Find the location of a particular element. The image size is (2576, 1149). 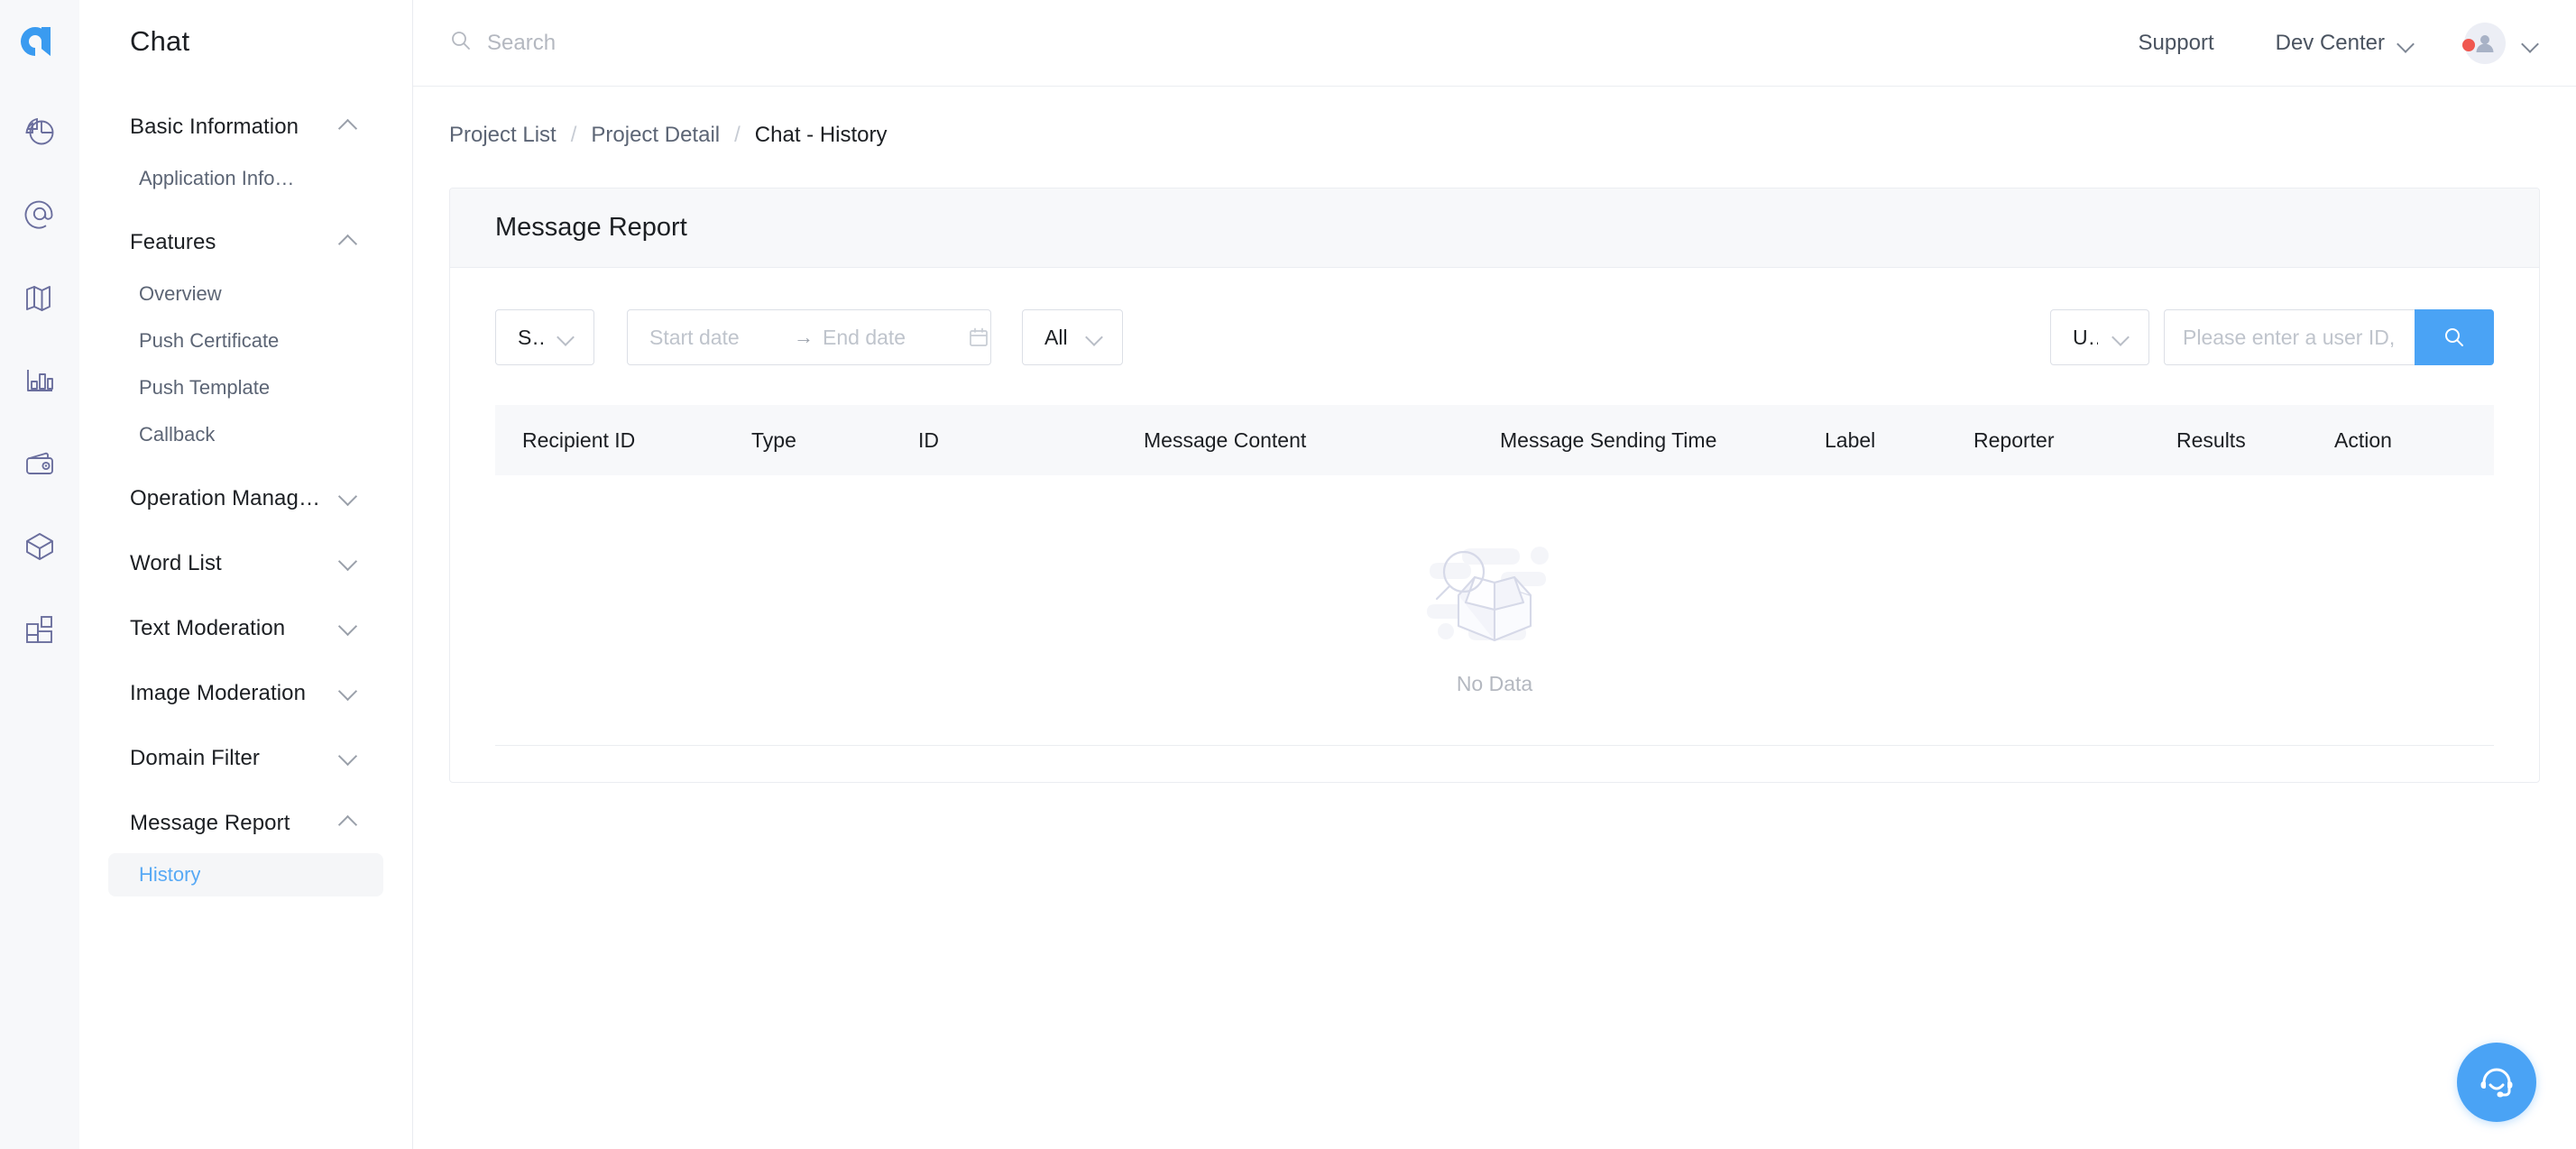

sidebar-item-callback: Callback is located at coordinates (246, 434).